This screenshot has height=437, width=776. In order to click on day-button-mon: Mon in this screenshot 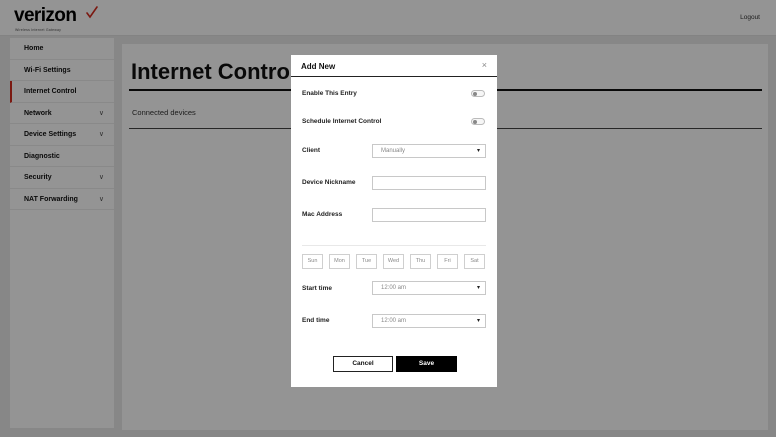, I will do `click(339, 261)`.